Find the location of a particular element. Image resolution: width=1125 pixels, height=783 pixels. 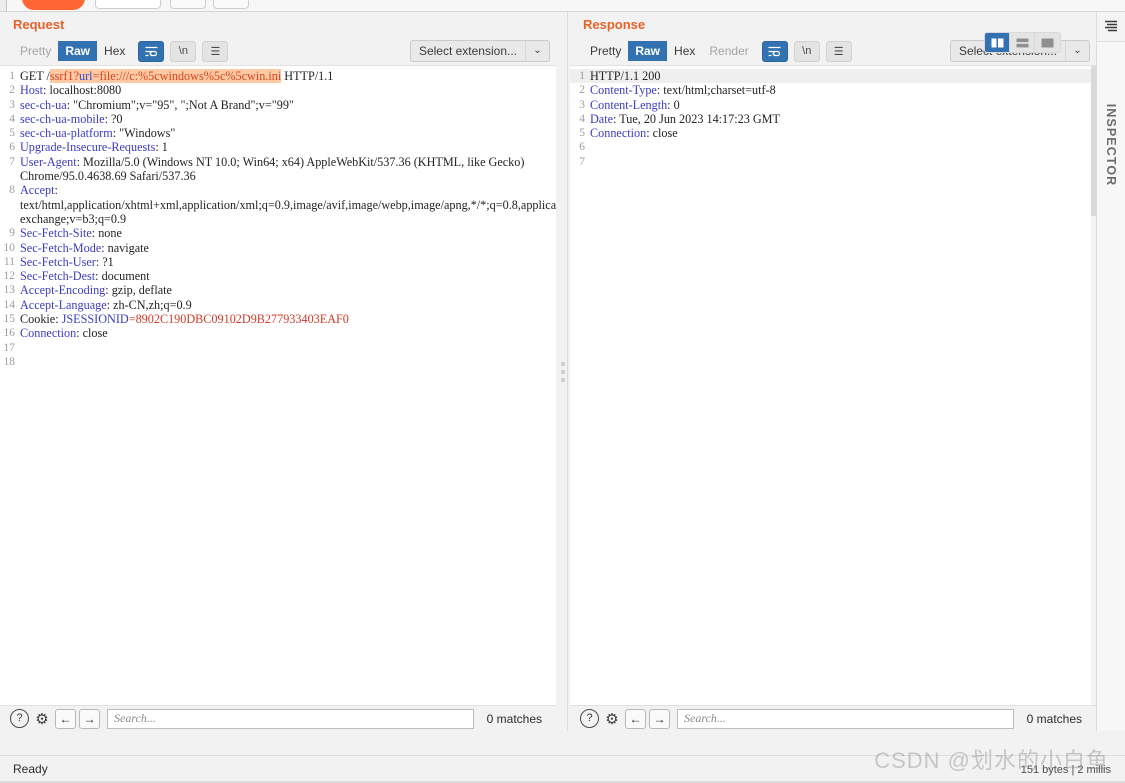

code-line: 9 Sec-Fetch-Site: none is located at coordinates (278, 233).